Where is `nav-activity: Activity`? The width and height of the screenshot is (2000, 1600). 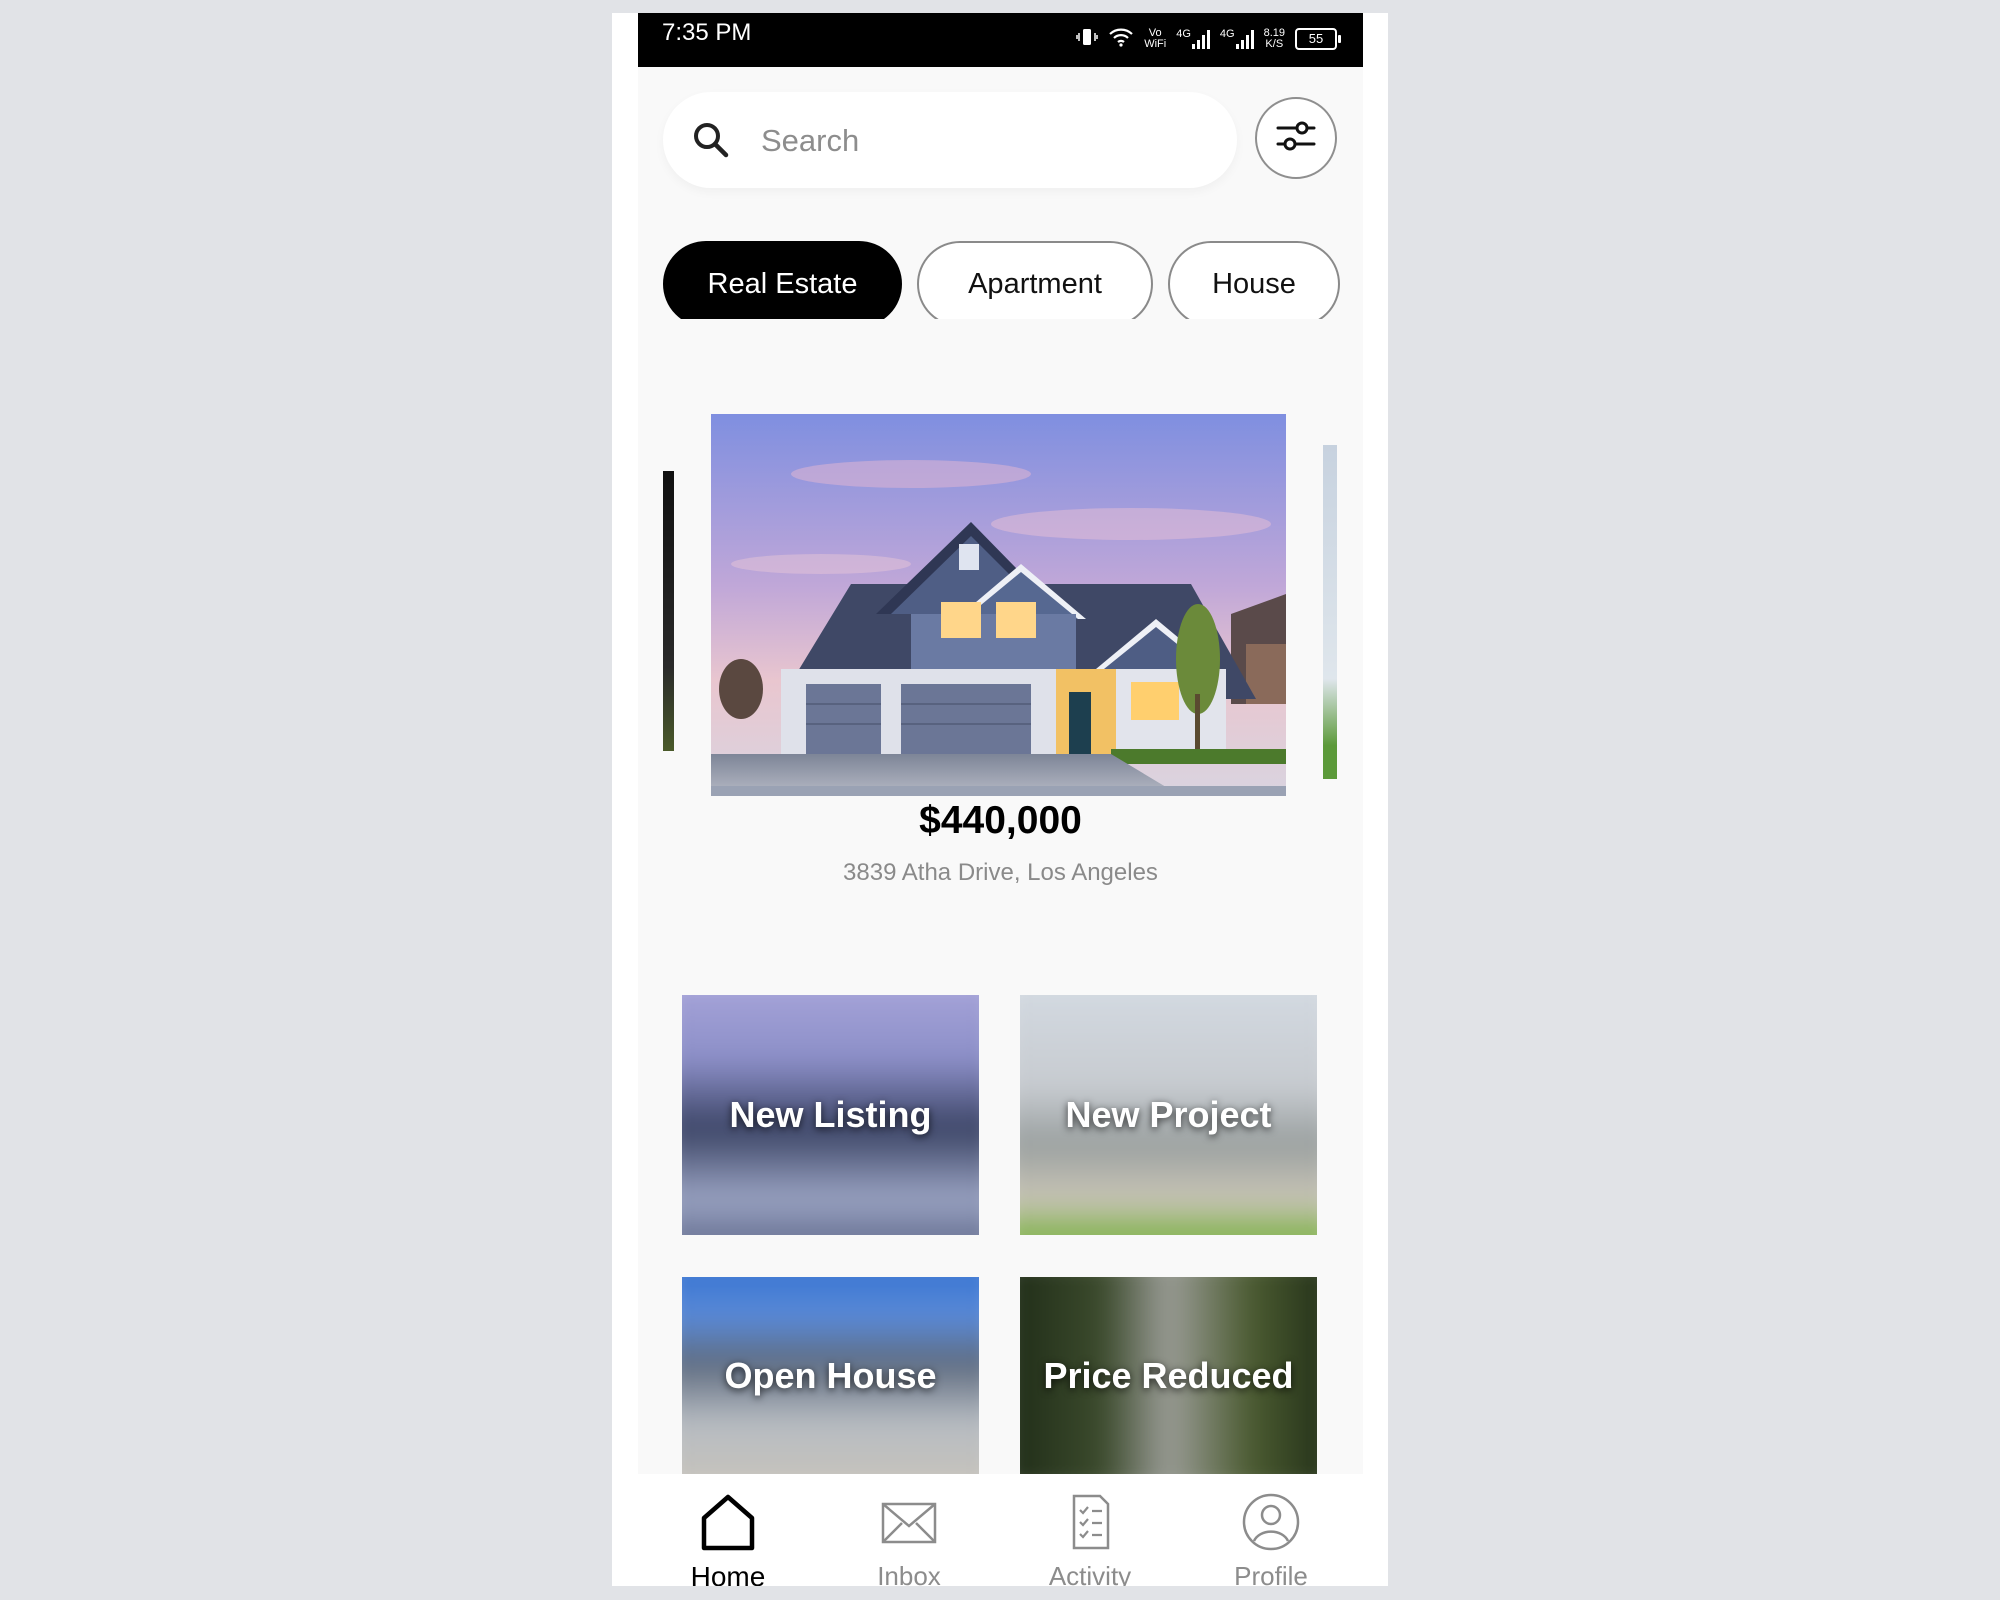
nav-activity: Activity is located at coordinates (1090, 1530).